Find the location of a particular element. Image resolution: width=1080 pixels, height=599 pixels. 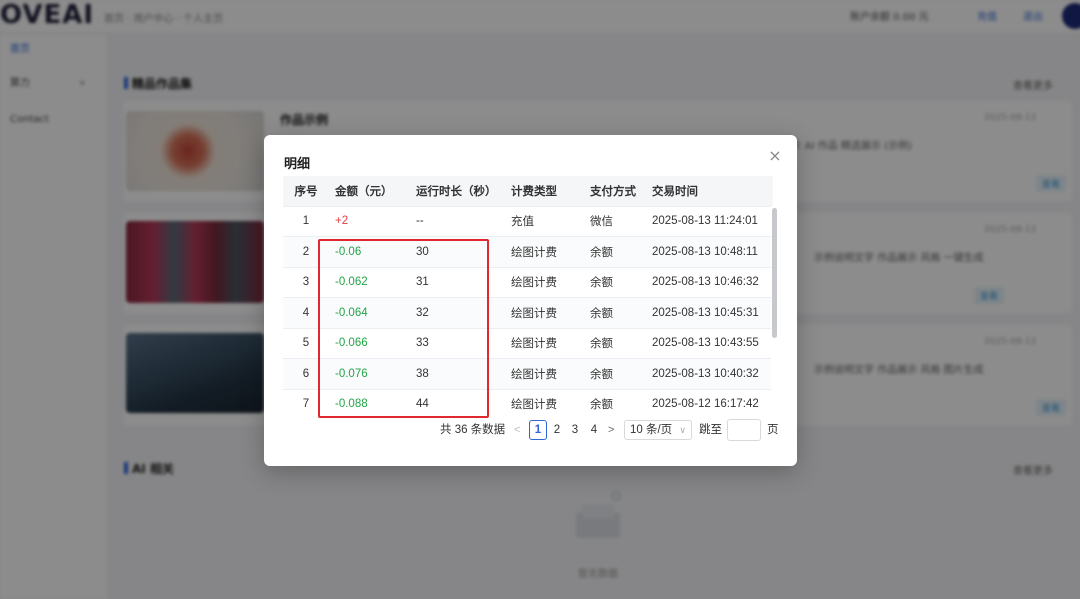

column-header-amount: 金额（元） is located at coordinates (369, 191).